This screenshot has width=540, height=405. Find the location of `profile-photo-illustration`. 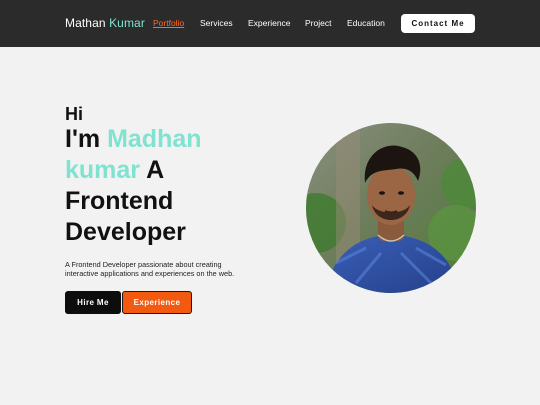

profile-photo-illustration is located at coordinates (391, 208).